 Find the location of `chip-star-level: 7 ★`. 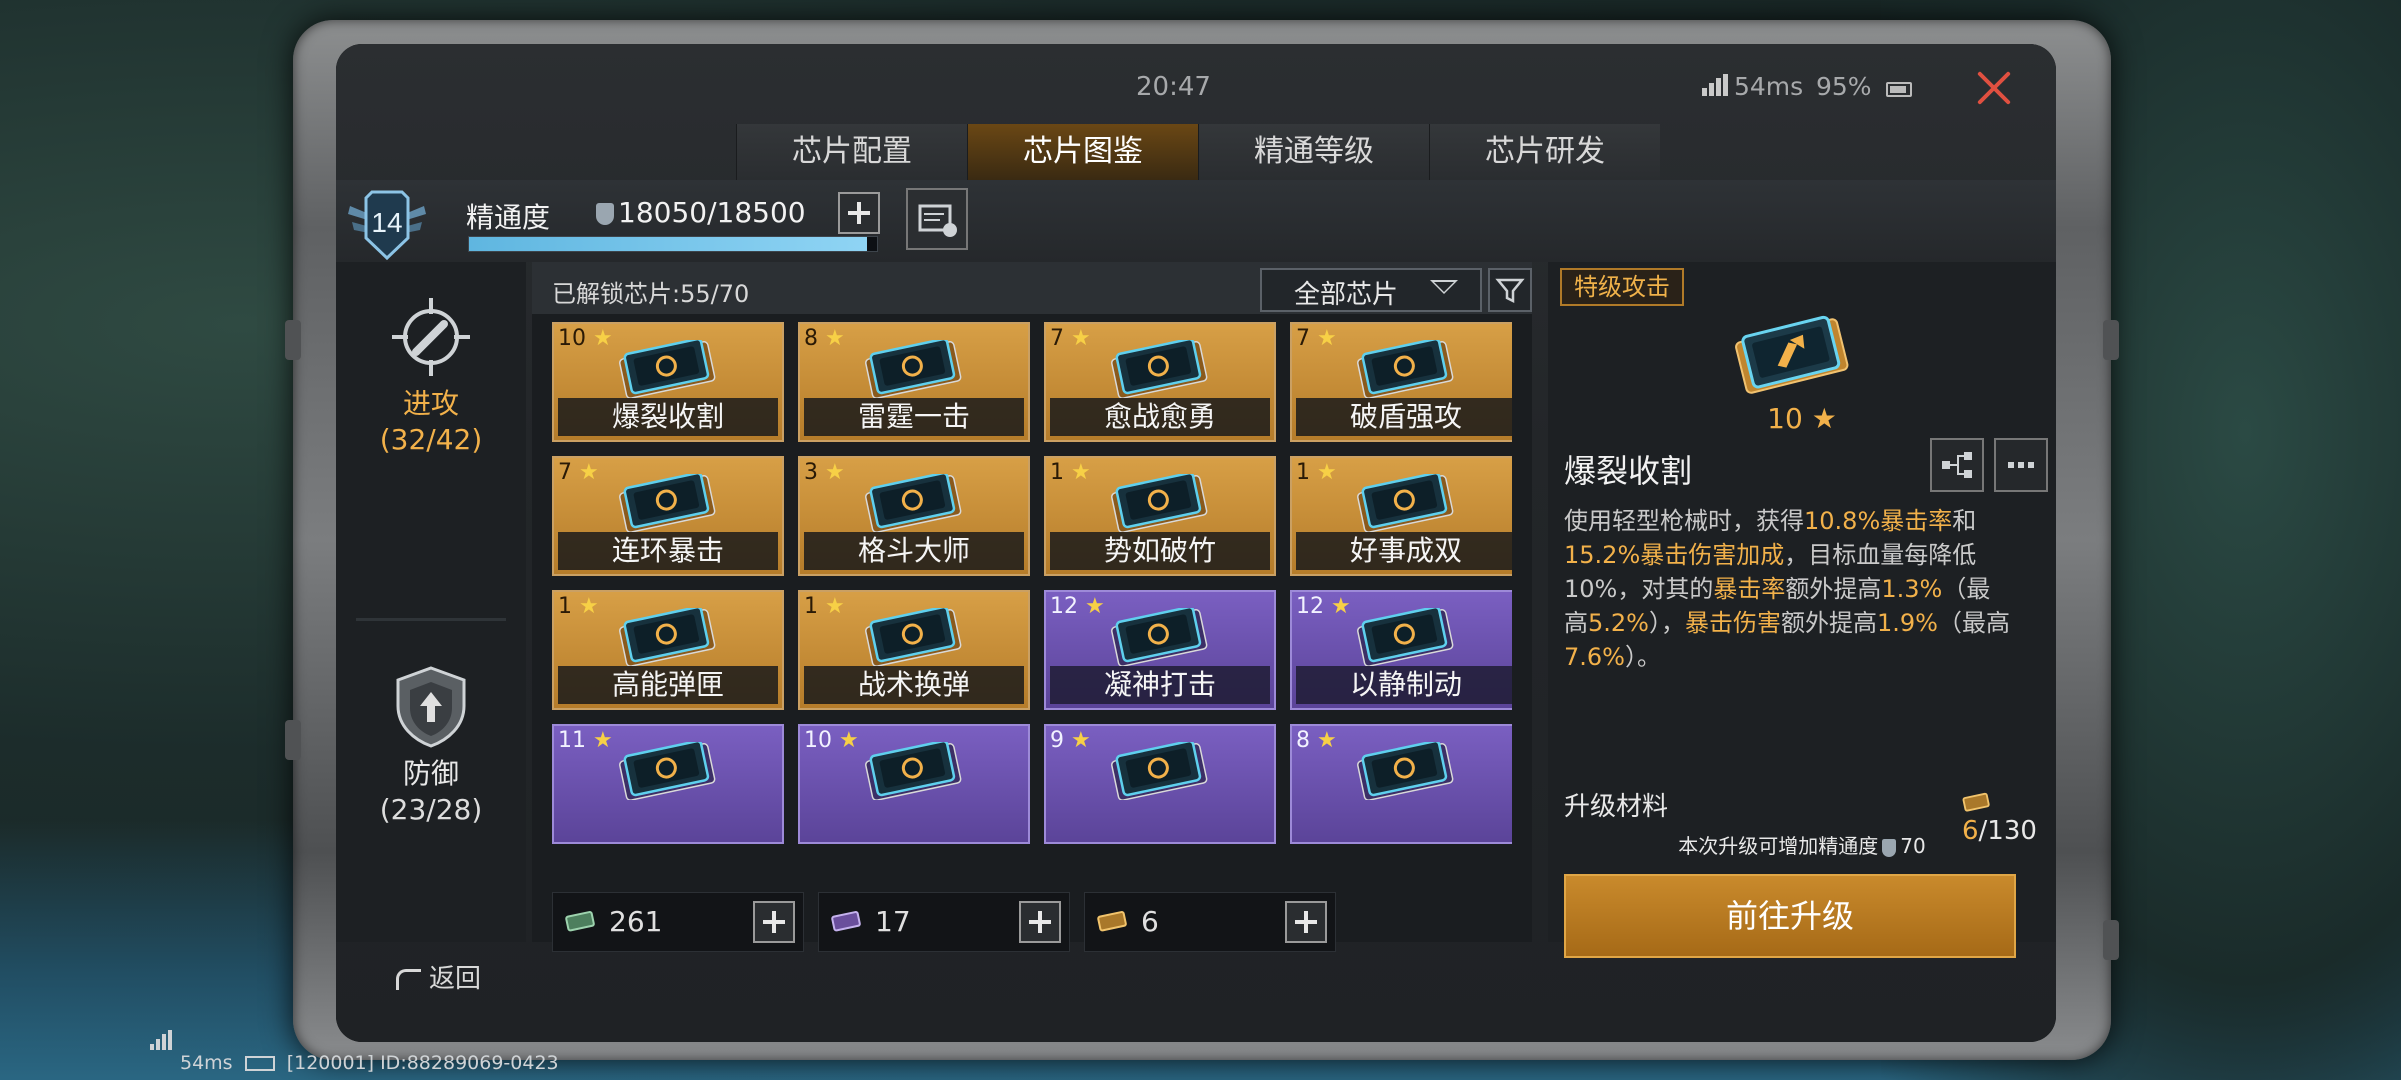

chip-star-level: 7 ★ is located at coordinates (1070, 338).